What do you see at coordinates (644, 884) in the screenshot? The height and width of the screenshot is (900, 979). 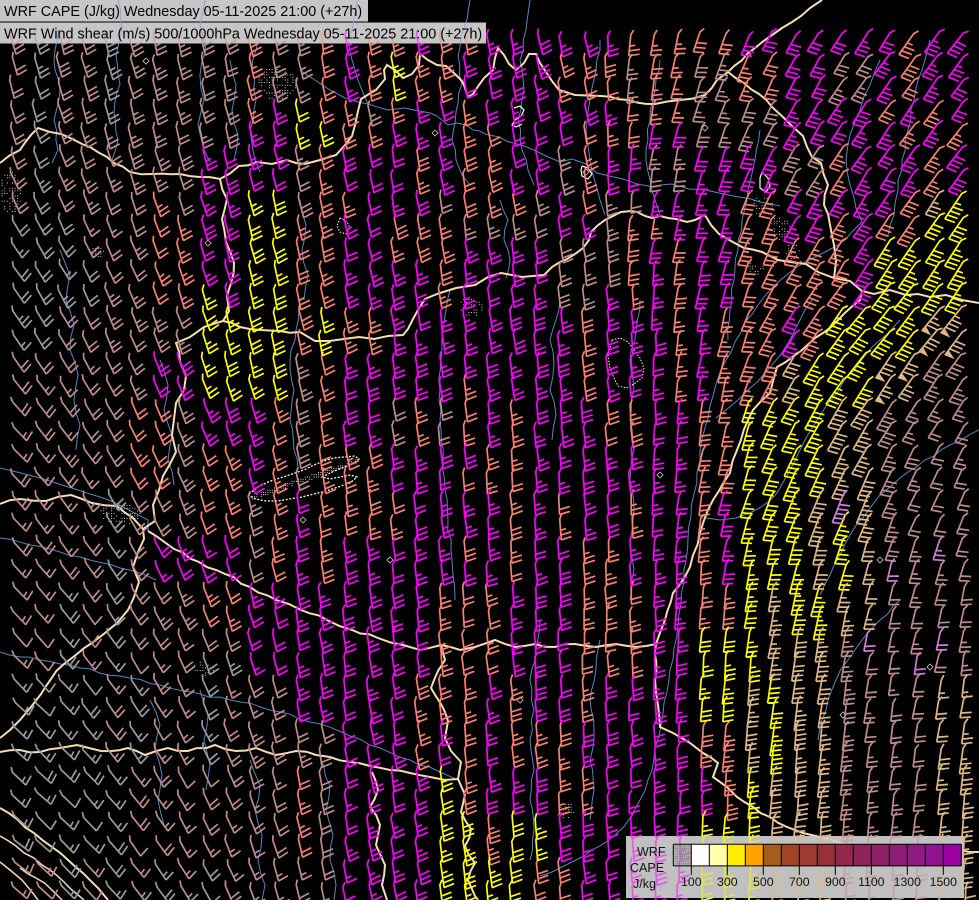 I see `svg-text: J/kg` at bounding box center [644, 884].